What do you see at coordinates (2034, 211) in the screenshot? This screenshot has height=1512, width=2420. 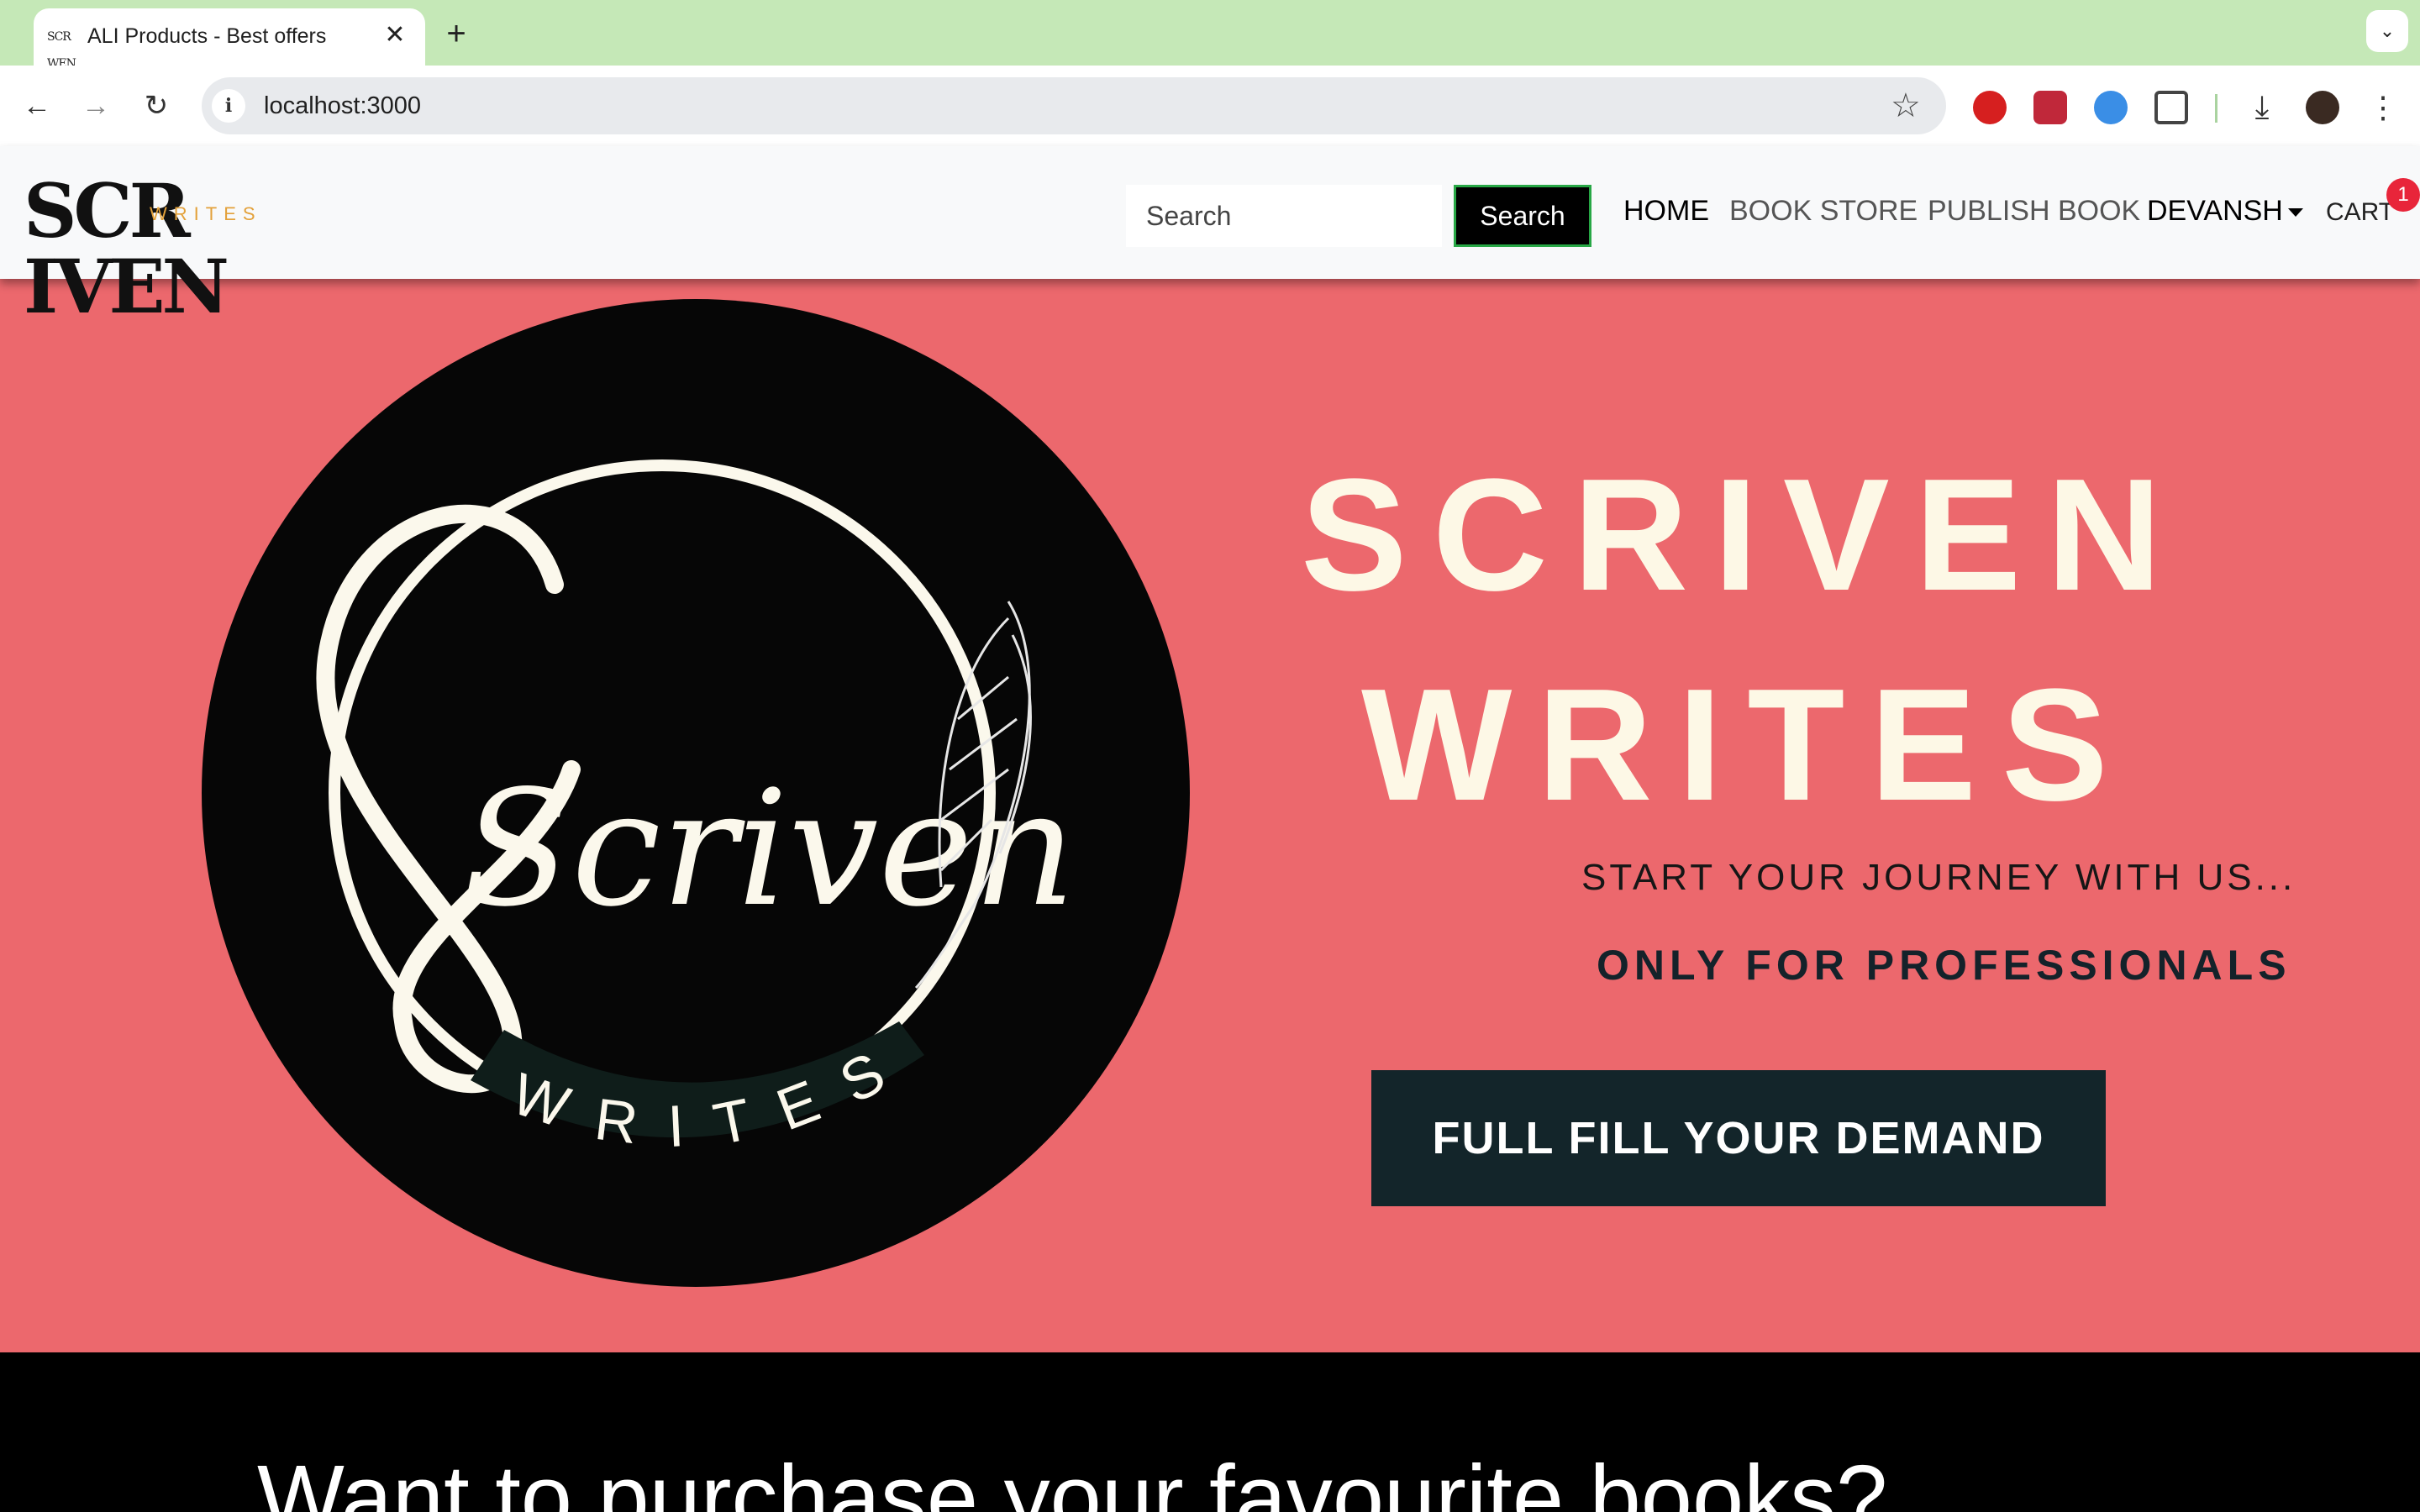 I see `nav-publish-book-link: PUBLISH BOOK` at bounding box center [2034, 211].